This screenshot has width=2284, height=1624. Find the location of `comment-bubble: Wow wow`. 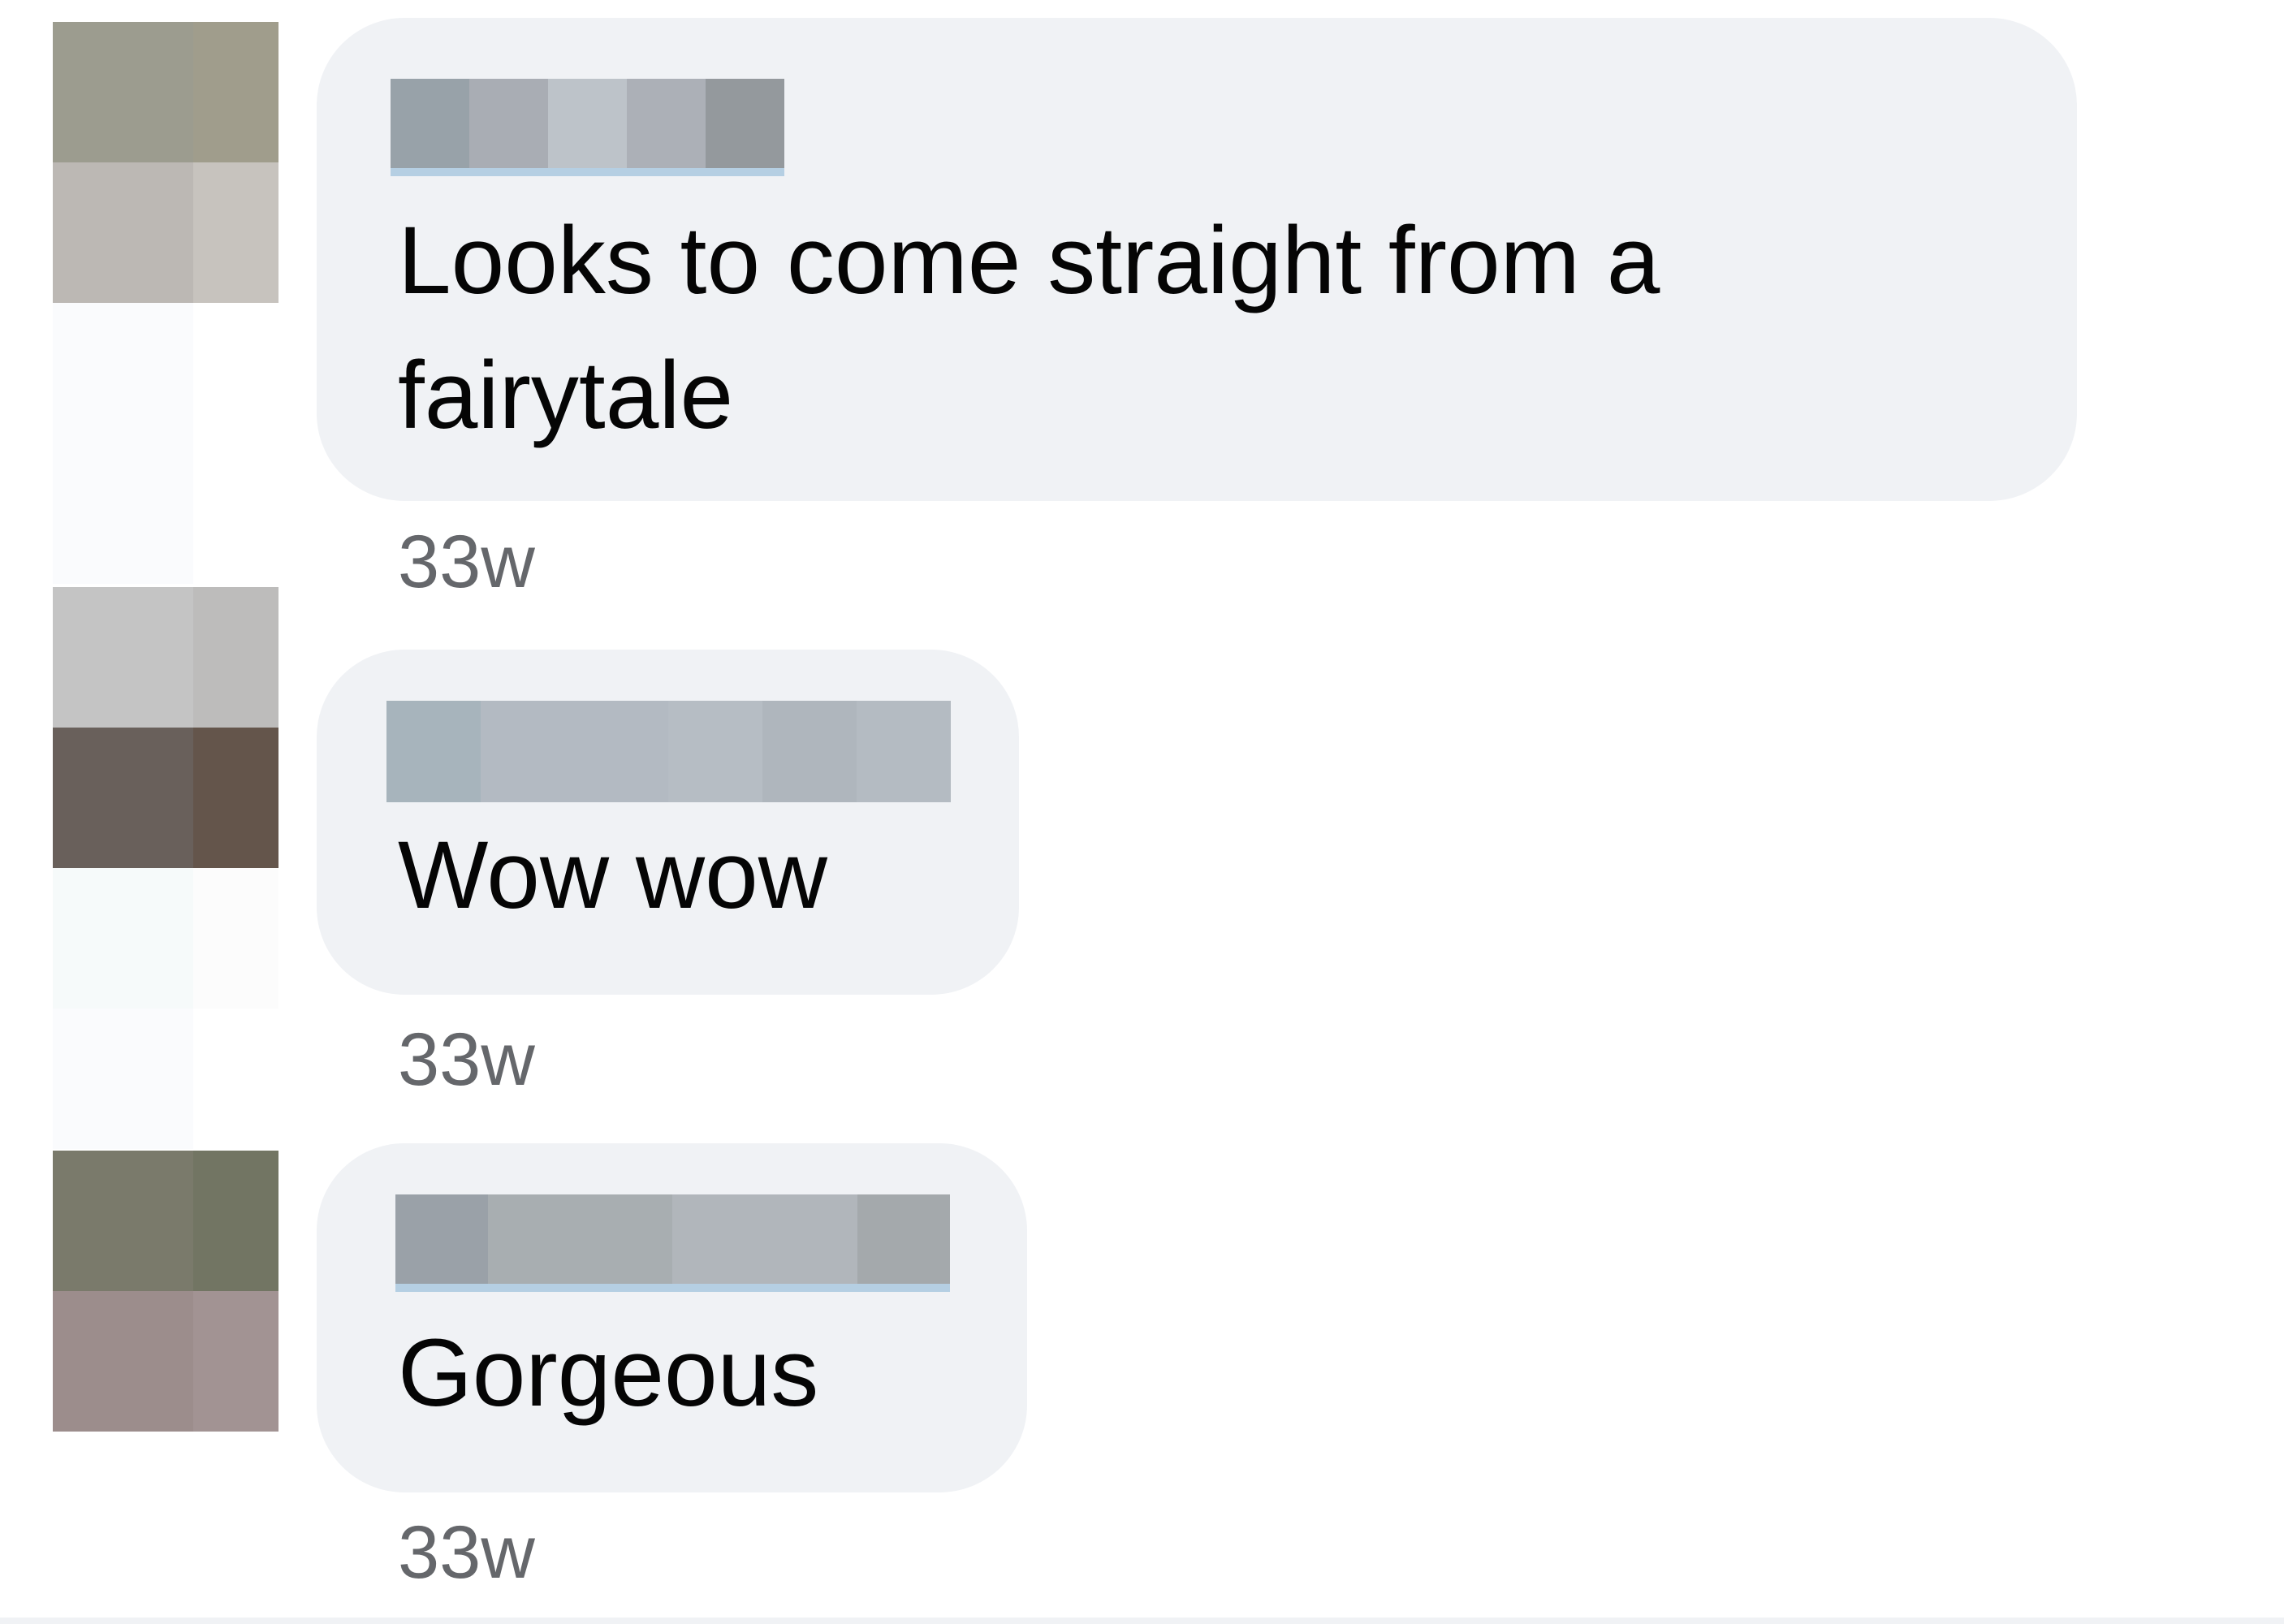

comment-bubble: Wow wow is located at coordinates (668, 823).